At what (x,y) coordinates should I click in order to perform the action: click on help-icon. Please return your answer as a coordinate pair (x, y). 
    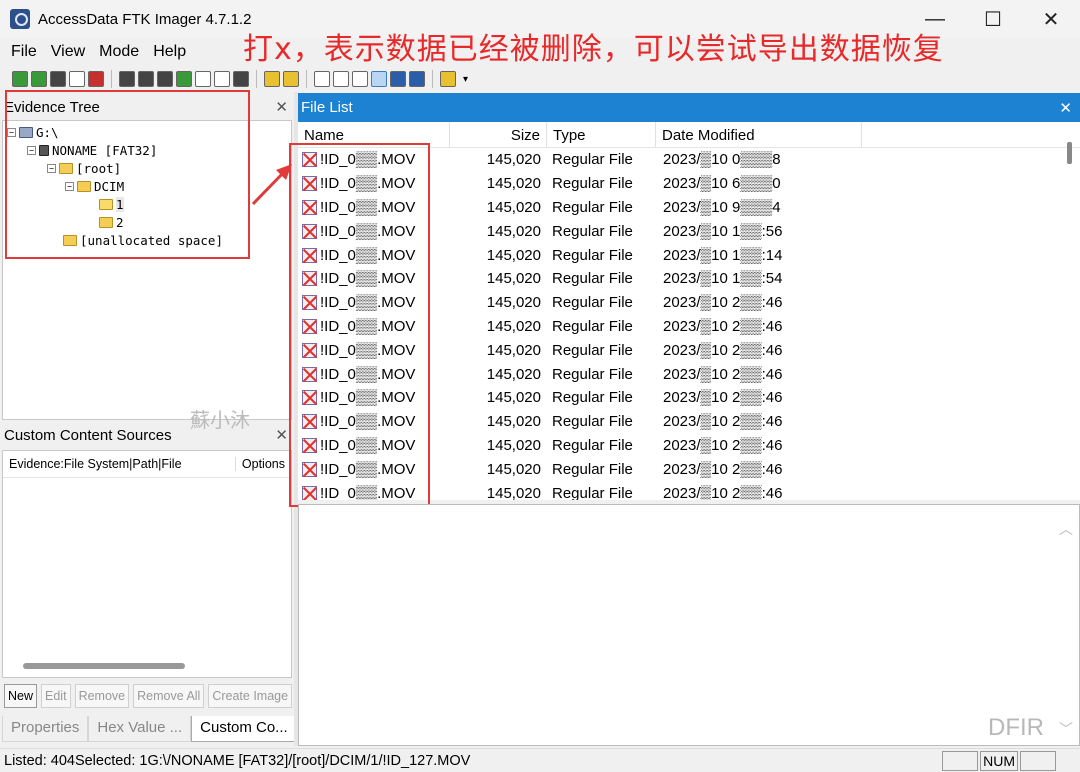
    Looking at the image, I should click on (448, 79).